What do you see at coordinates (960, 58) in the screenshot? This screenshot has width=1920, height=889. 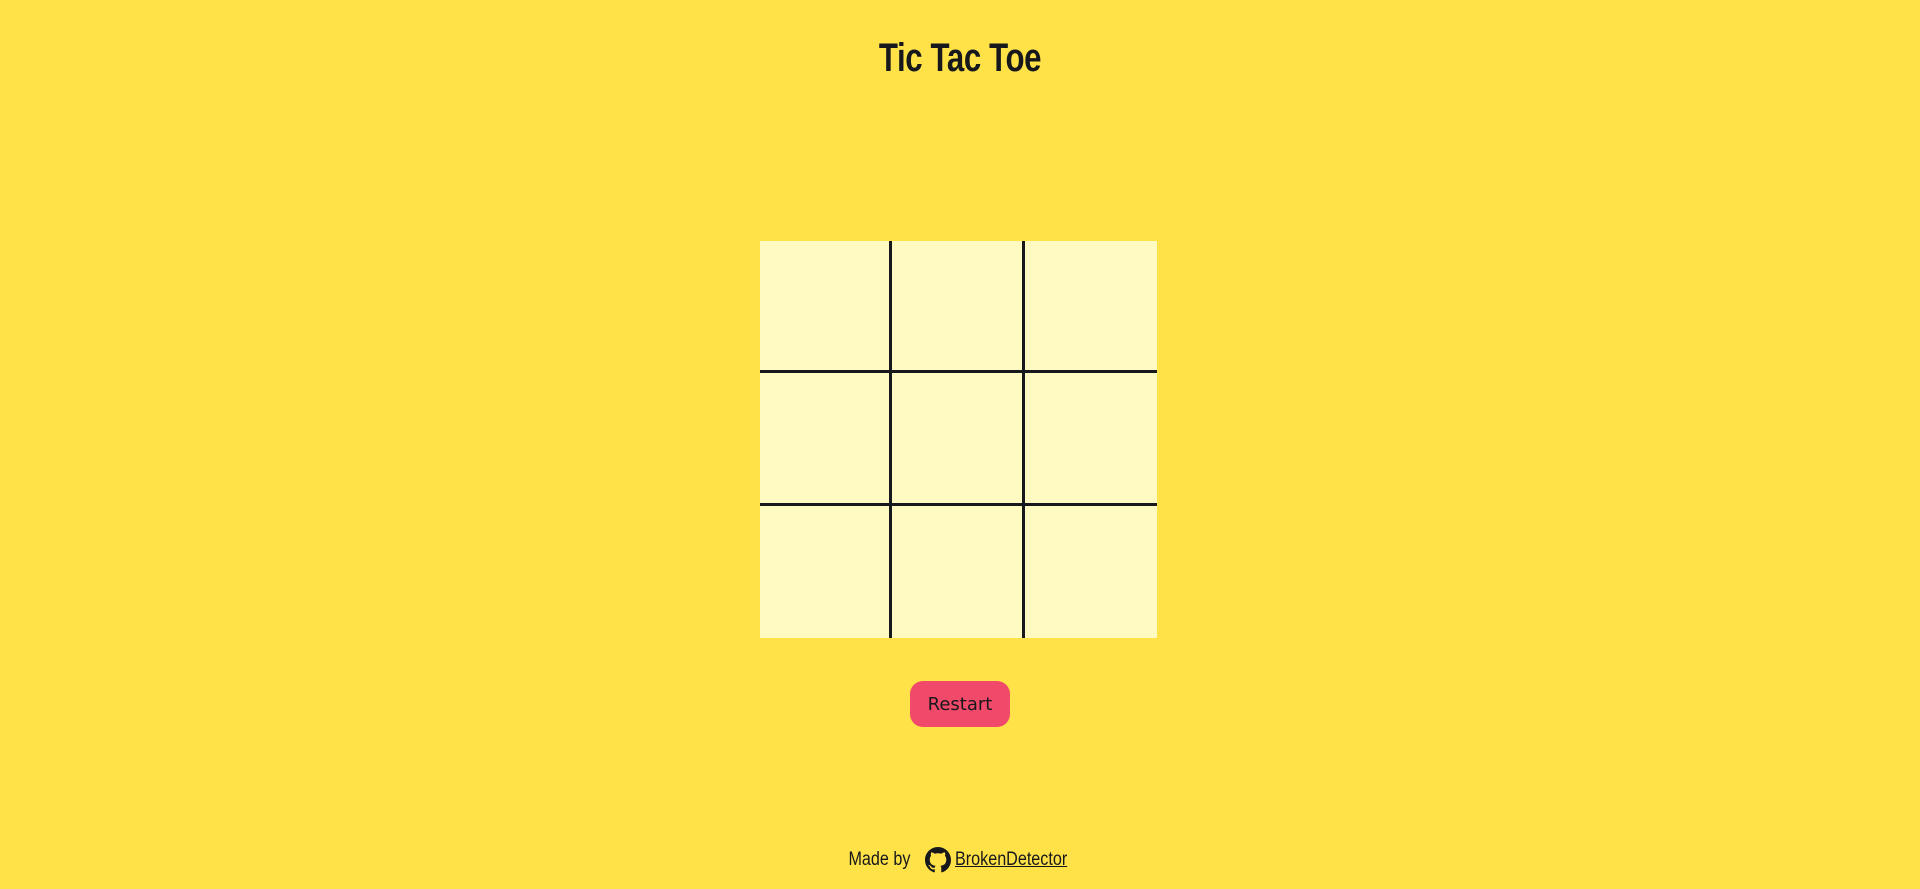 I see `page-title: Tic Tac Toe` at bounding box center [960, 58].